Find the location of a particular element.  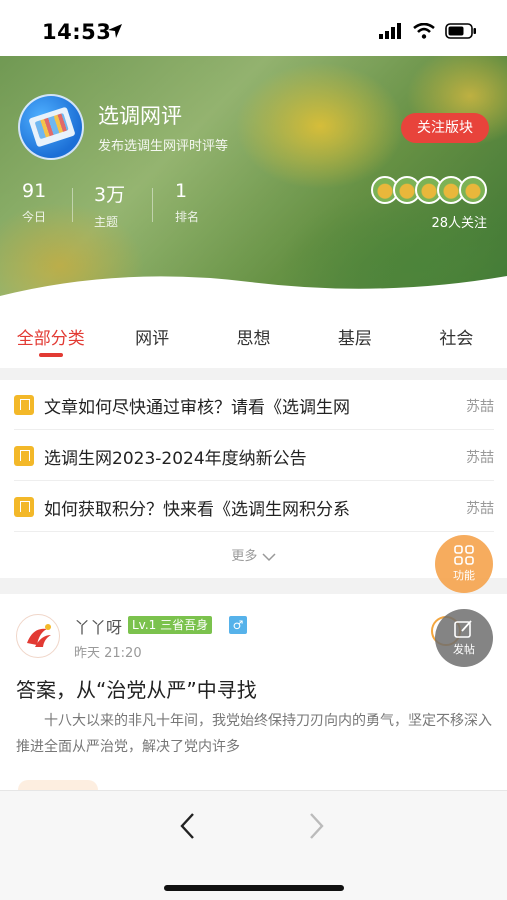

chevron-down-icon is located at coordinates (269, 556).